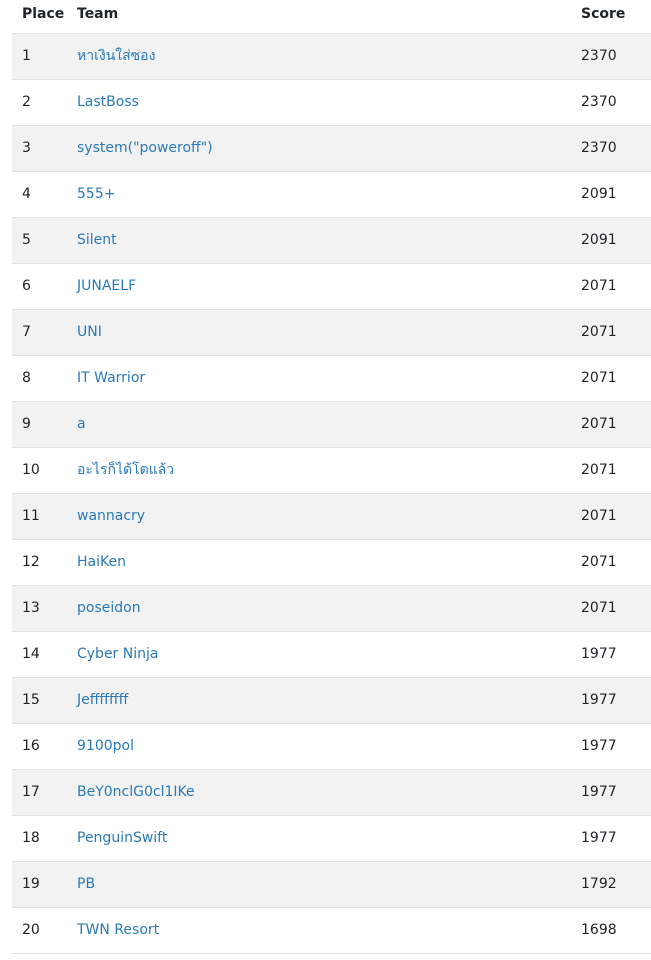  Describe the element at coordinates (331, 747) in the screenshot. I see `table-row: 16 9100pol 1977` at that location.